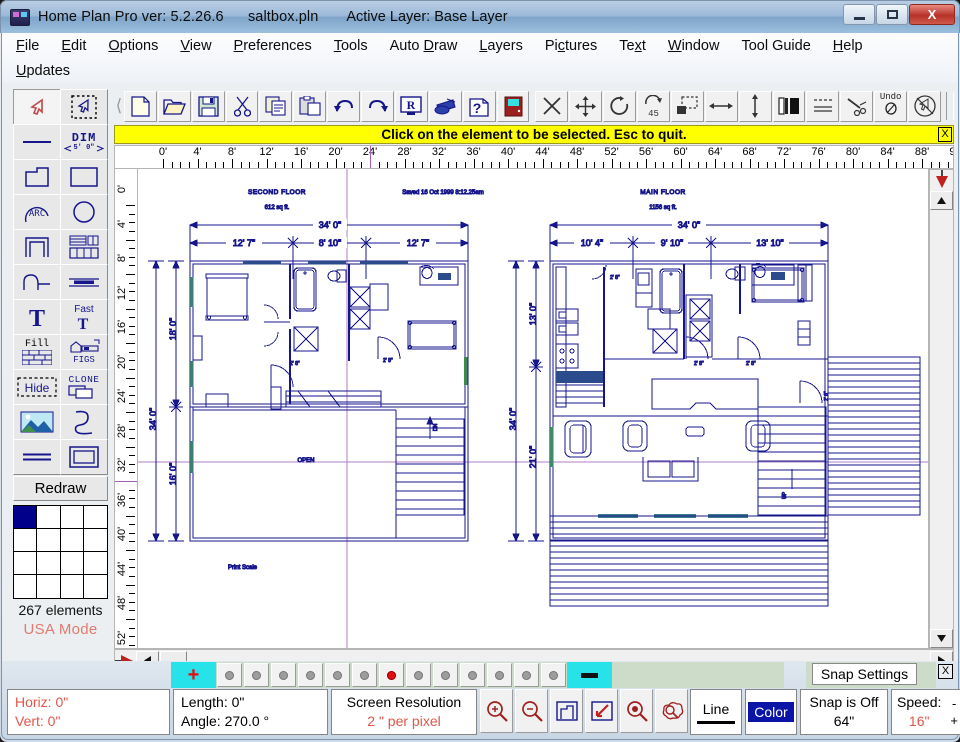 The height and width of the screenshot is (742, 960). What do you see at coordinates (716, 712) in the screenshot?
I see `line-style-button: Line` at bounding box center [716, 712].